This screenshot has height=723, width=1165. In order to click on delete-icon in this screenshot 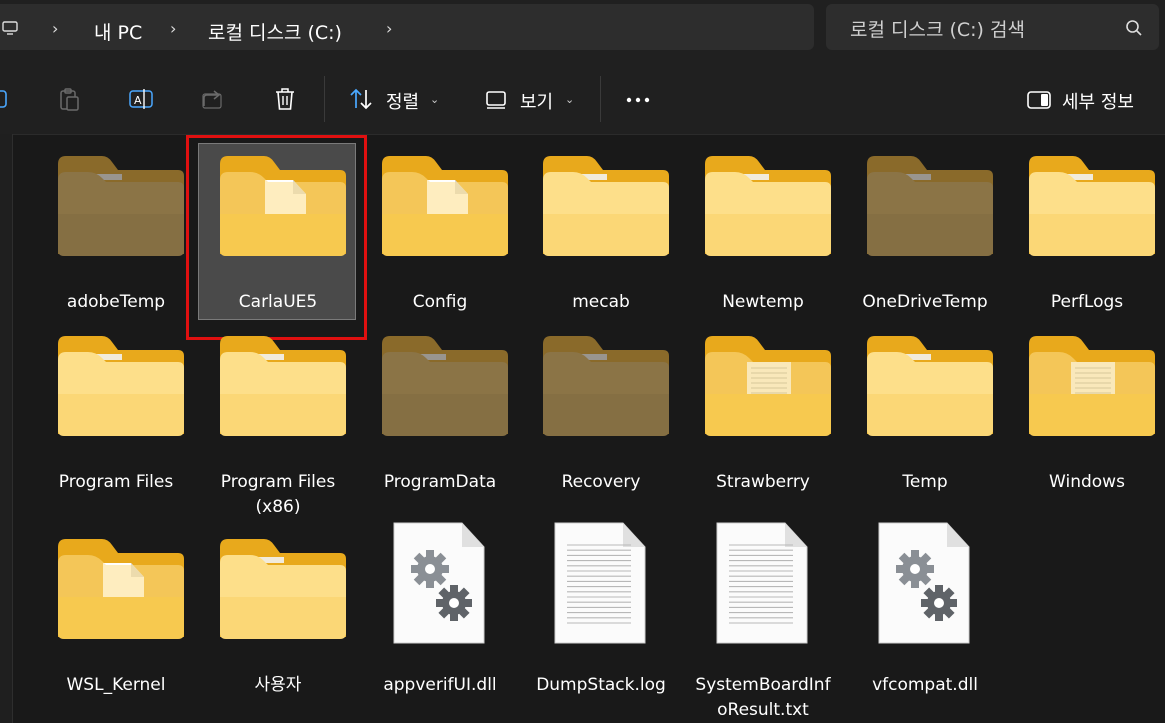, I will do `click(285, 99)`.